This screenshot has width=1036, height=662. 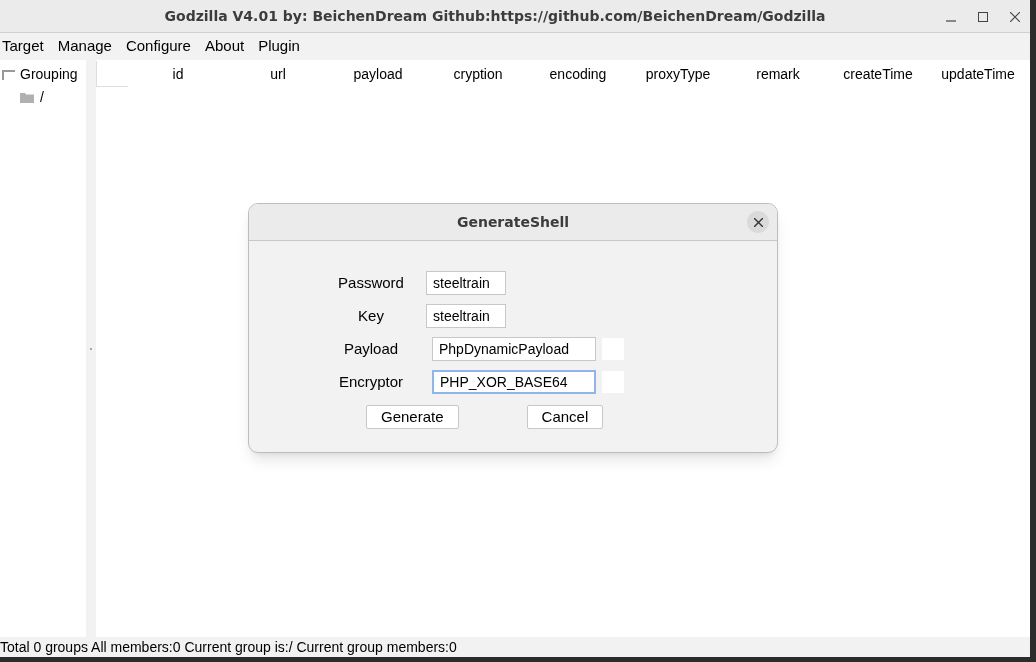 I want to click on column-header: id, so click(x=178, y=74).